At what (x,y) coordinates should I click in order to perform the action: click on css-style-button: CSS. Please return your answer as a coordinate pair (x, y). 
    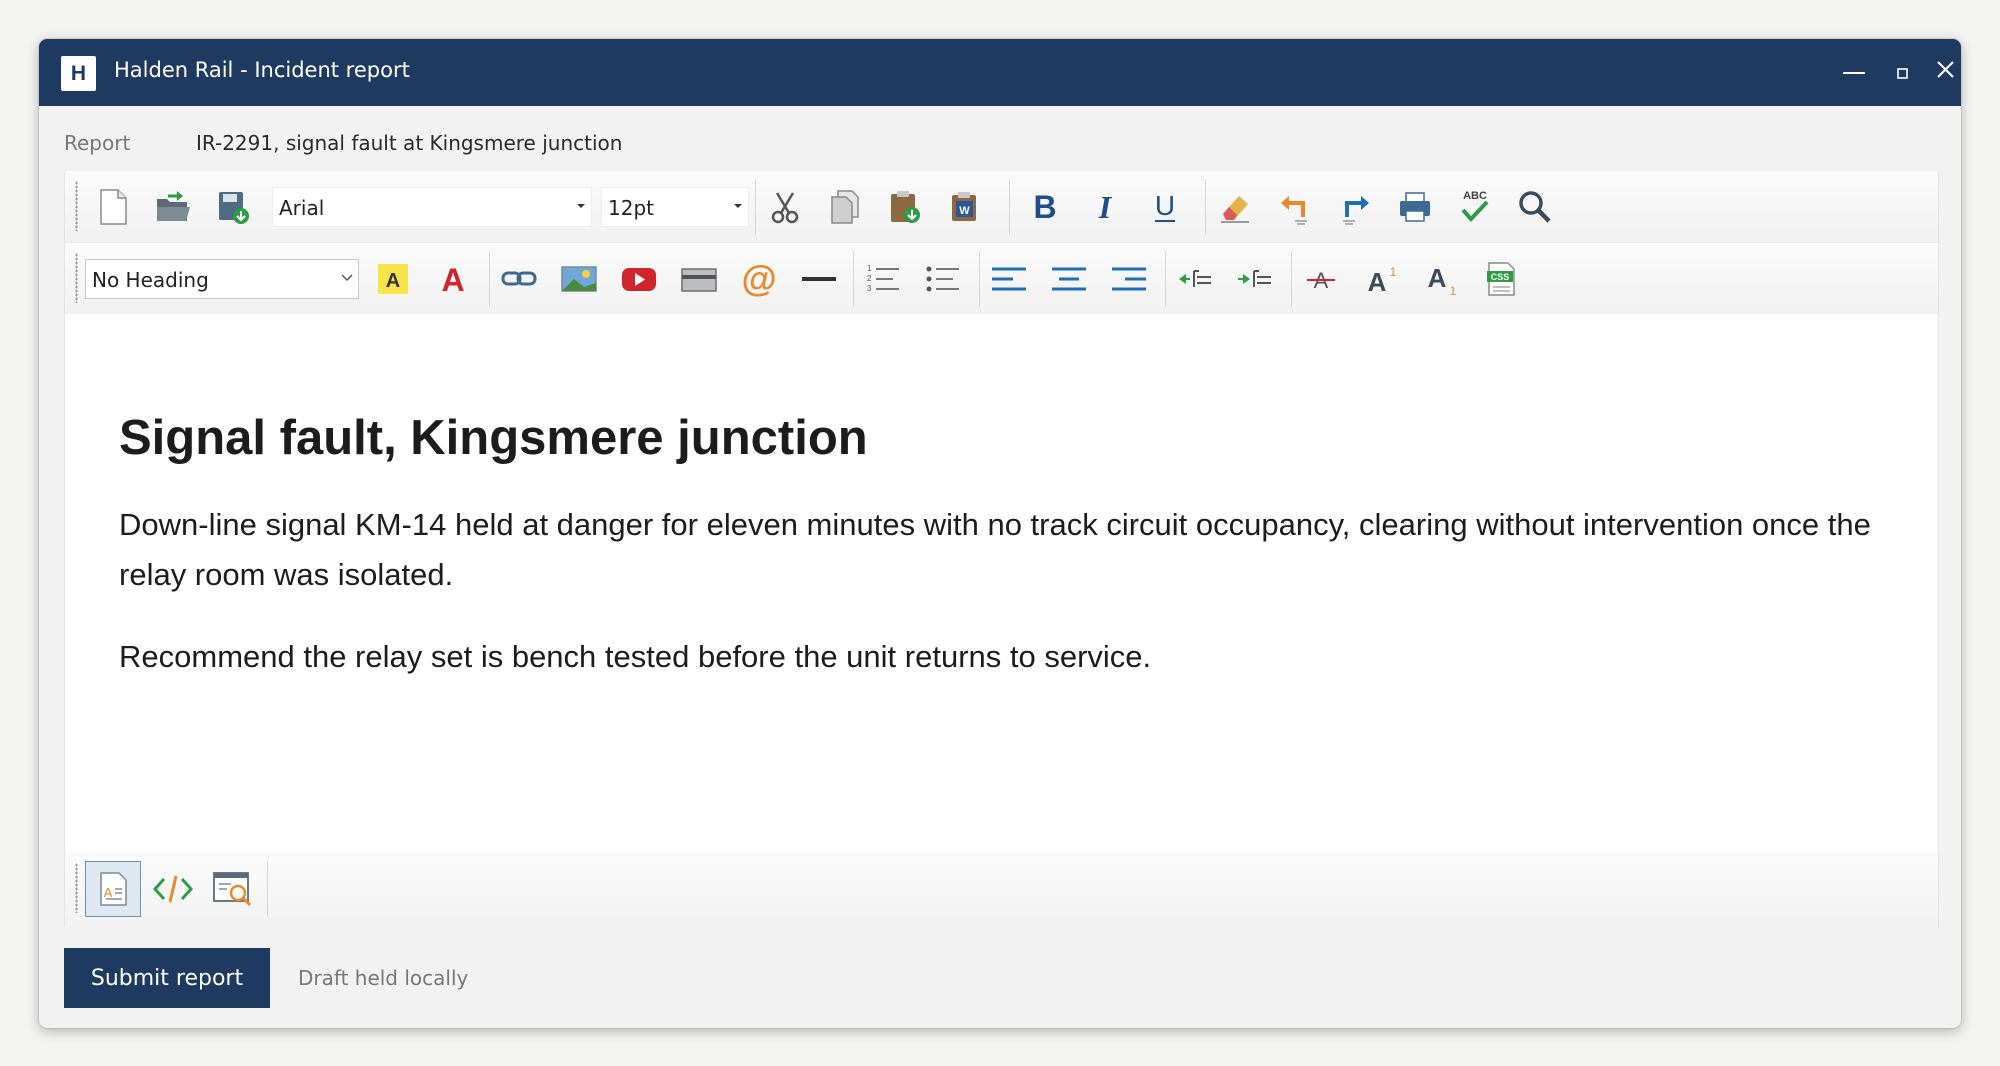
    Looking at the image, I should click on (1501, 279).